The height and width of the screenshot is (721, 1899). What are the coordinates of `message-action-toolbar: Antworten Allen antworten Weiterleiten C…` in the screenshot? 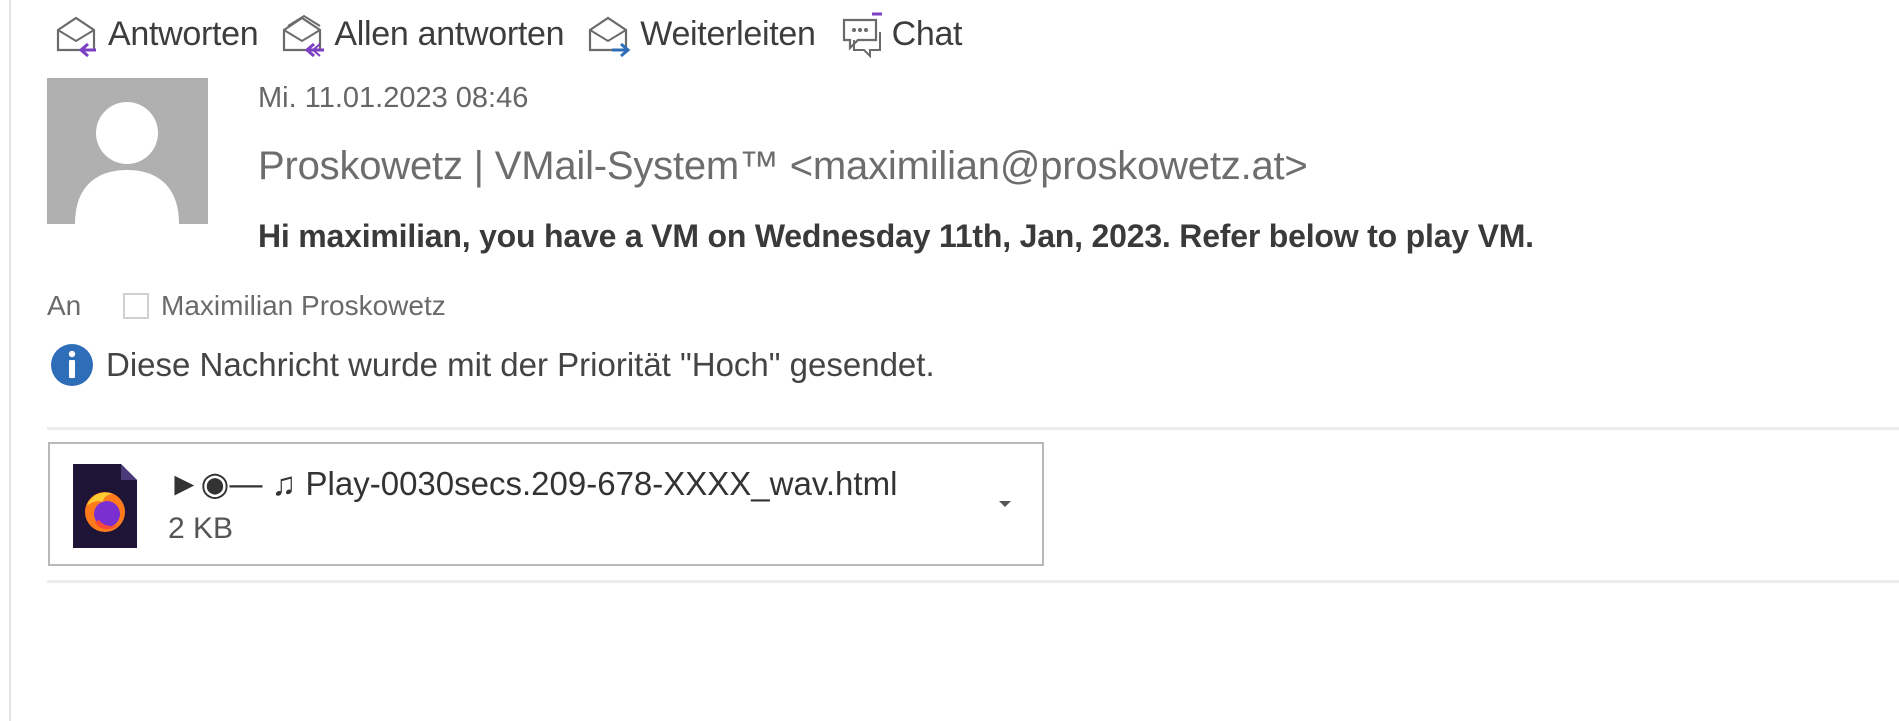 It's located at (517, 34).